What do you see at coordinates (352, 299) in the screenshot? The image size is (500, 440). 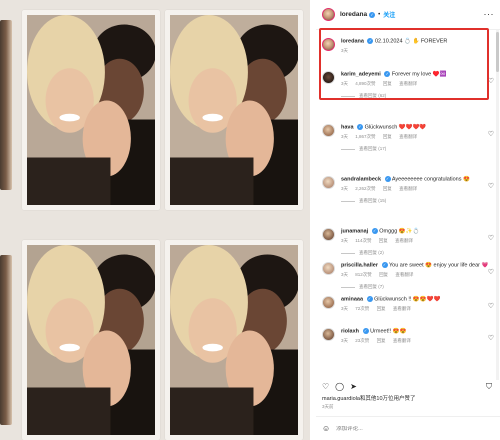 I see `comment-username: aminaaa` at bounding box center [352, 299].